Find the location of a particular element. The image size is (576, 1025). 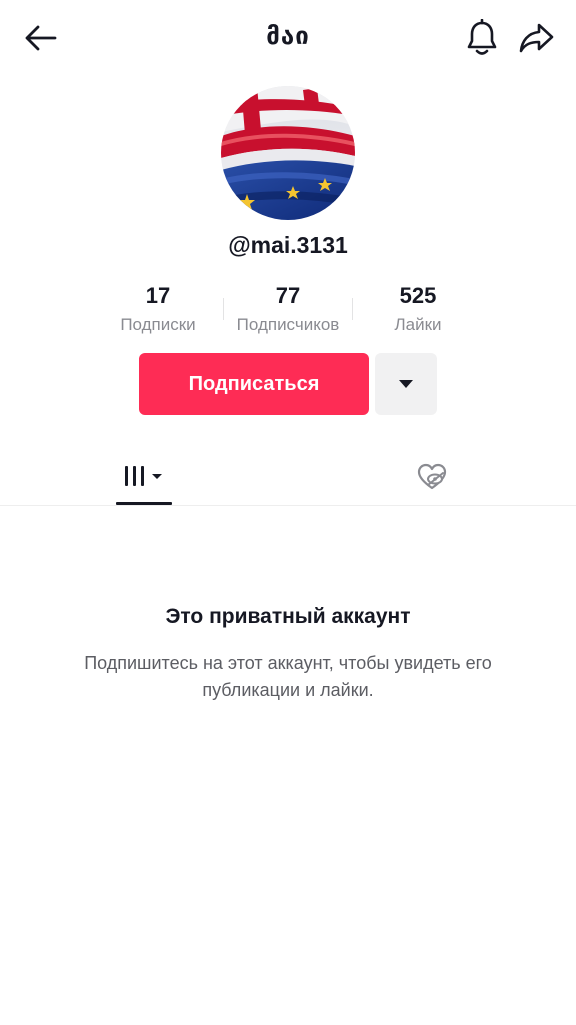

avatar is located at coordinates (288, 153).